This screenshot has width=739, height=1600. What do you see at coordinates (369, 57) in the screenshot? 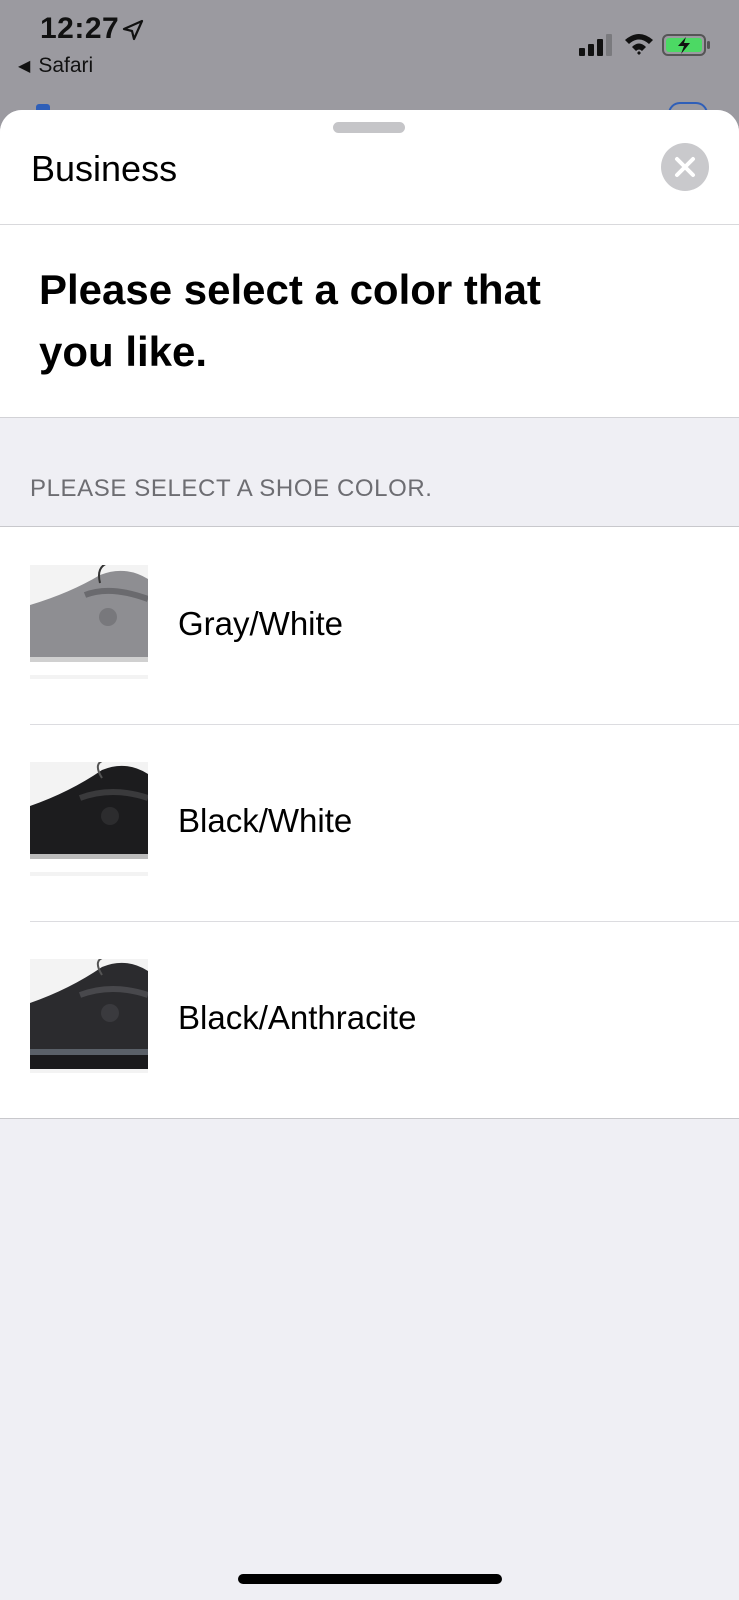
I see `status-bar: 12:27 ◀ Safari` at bounding box center [369, 57].